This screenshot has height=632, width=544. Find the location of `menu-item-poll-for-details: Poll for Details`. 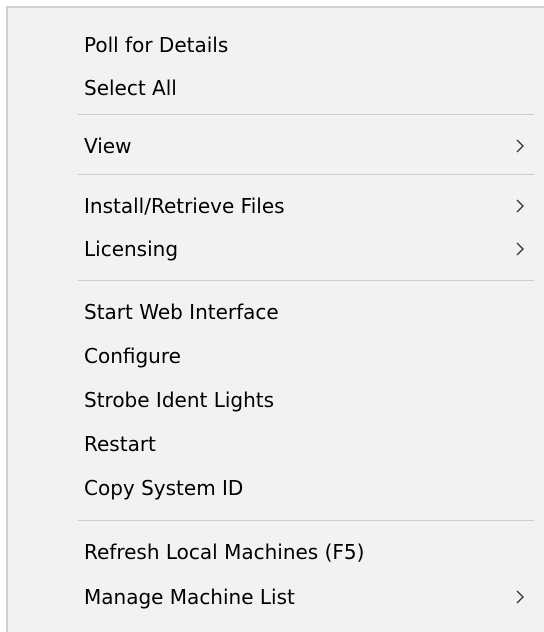

menu-item-poll-for-details: Poll for Details is located at coordinates (276, 45).